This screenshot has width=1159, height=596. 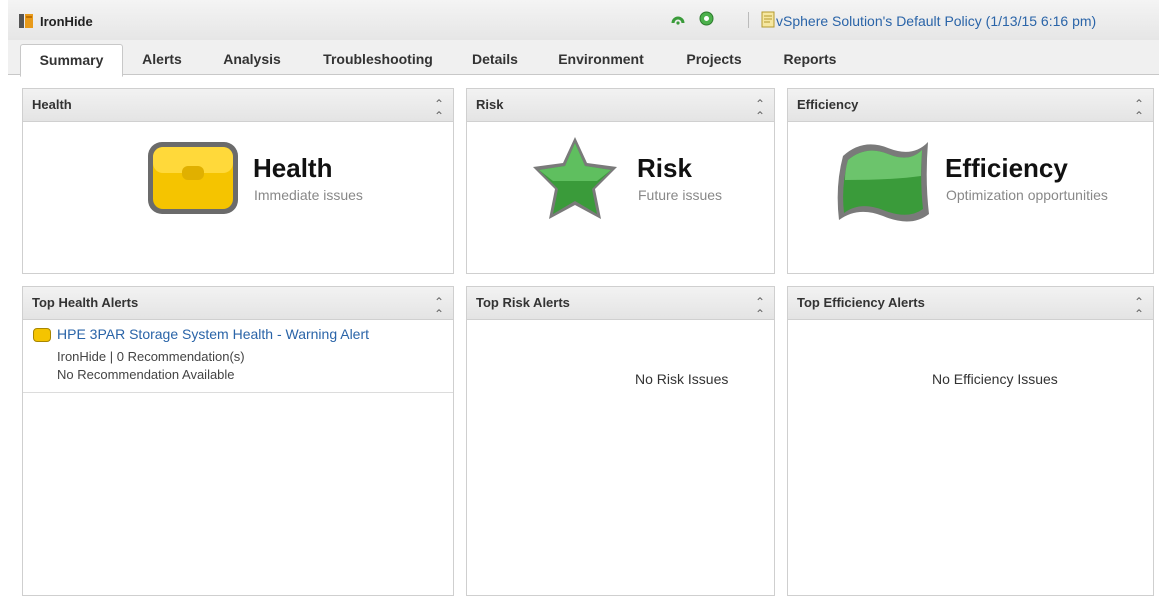 I want to click on panel-header: Top Efficiency Alerts ⌃ ⌃, so click(x=970, y=303).